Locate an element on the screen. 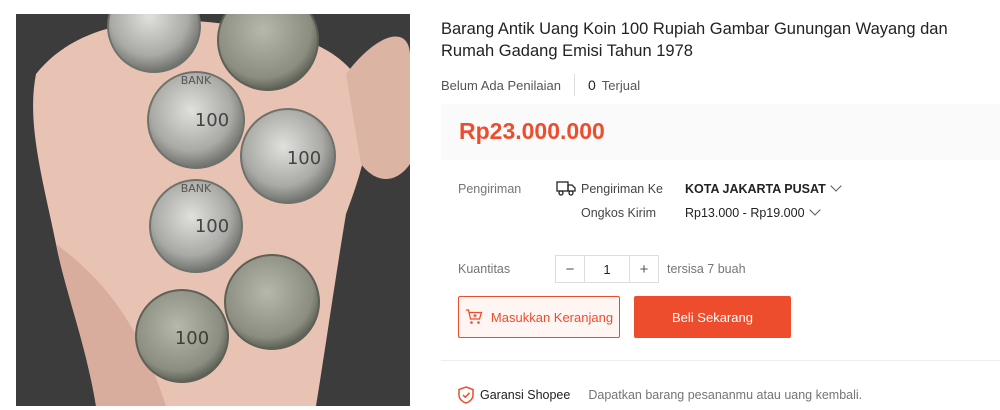 The height and width of the screenshot is (410, 1000). meta-divider is located at coordinates (574, 85).